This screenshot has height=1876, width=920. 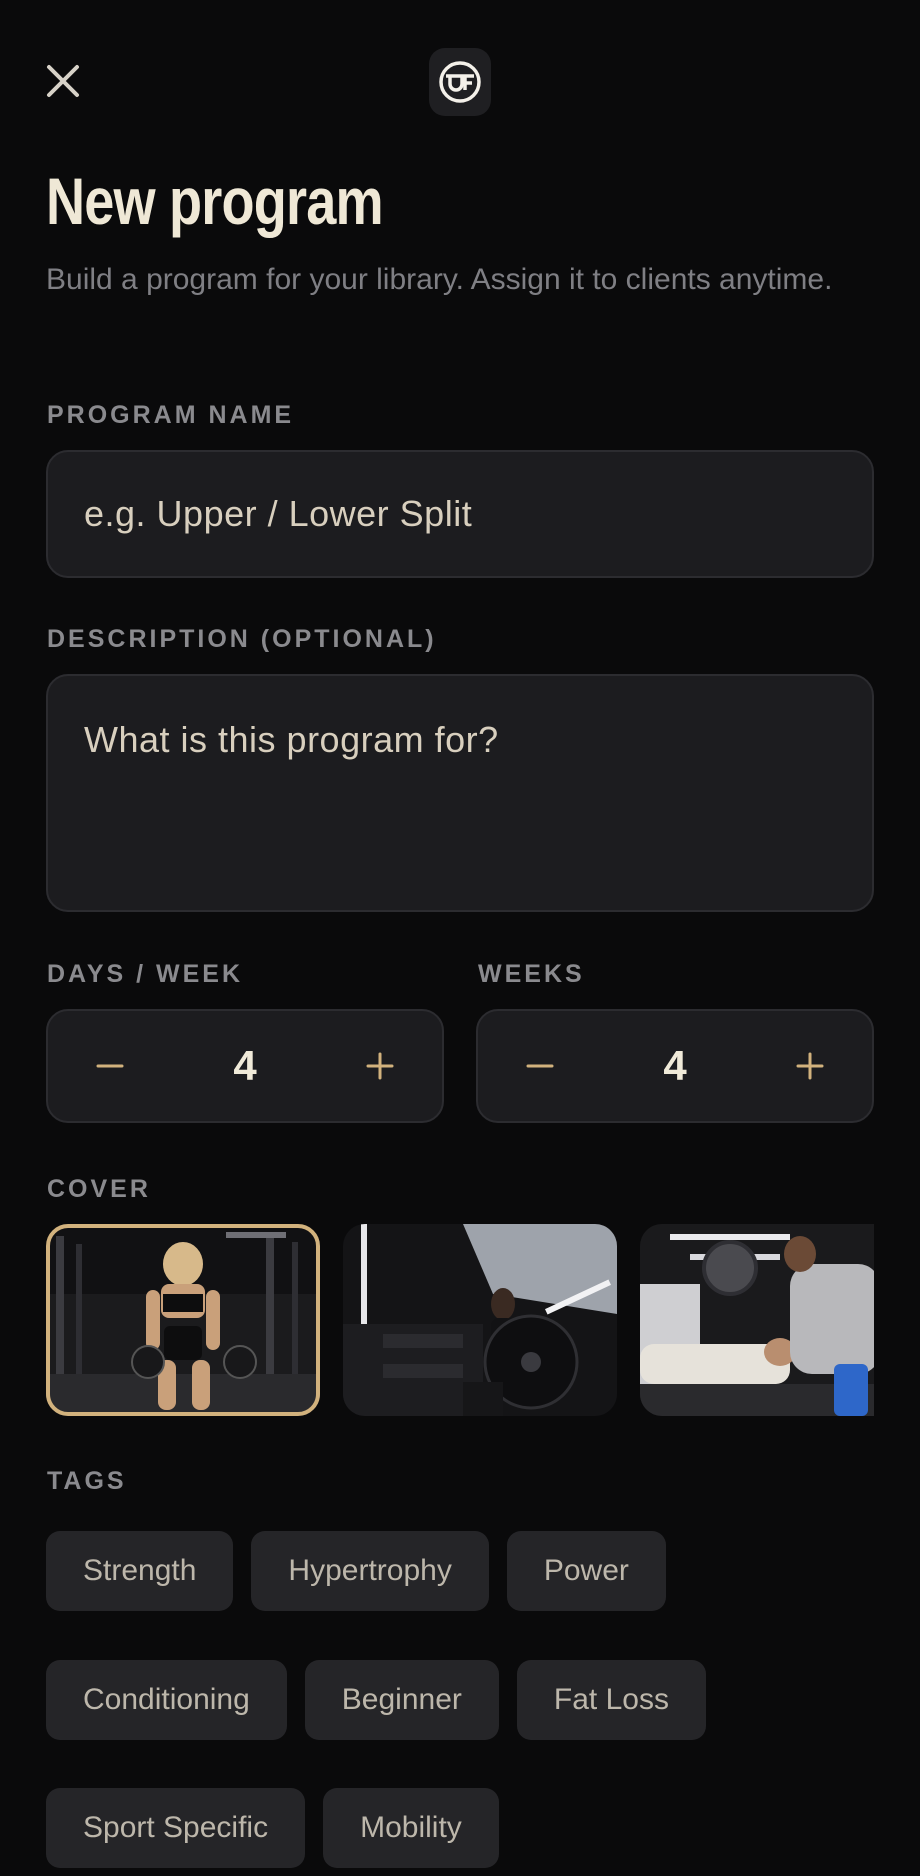 I want to click on program-name-label: PROGRAM NAME, so click(x=171, y=415).